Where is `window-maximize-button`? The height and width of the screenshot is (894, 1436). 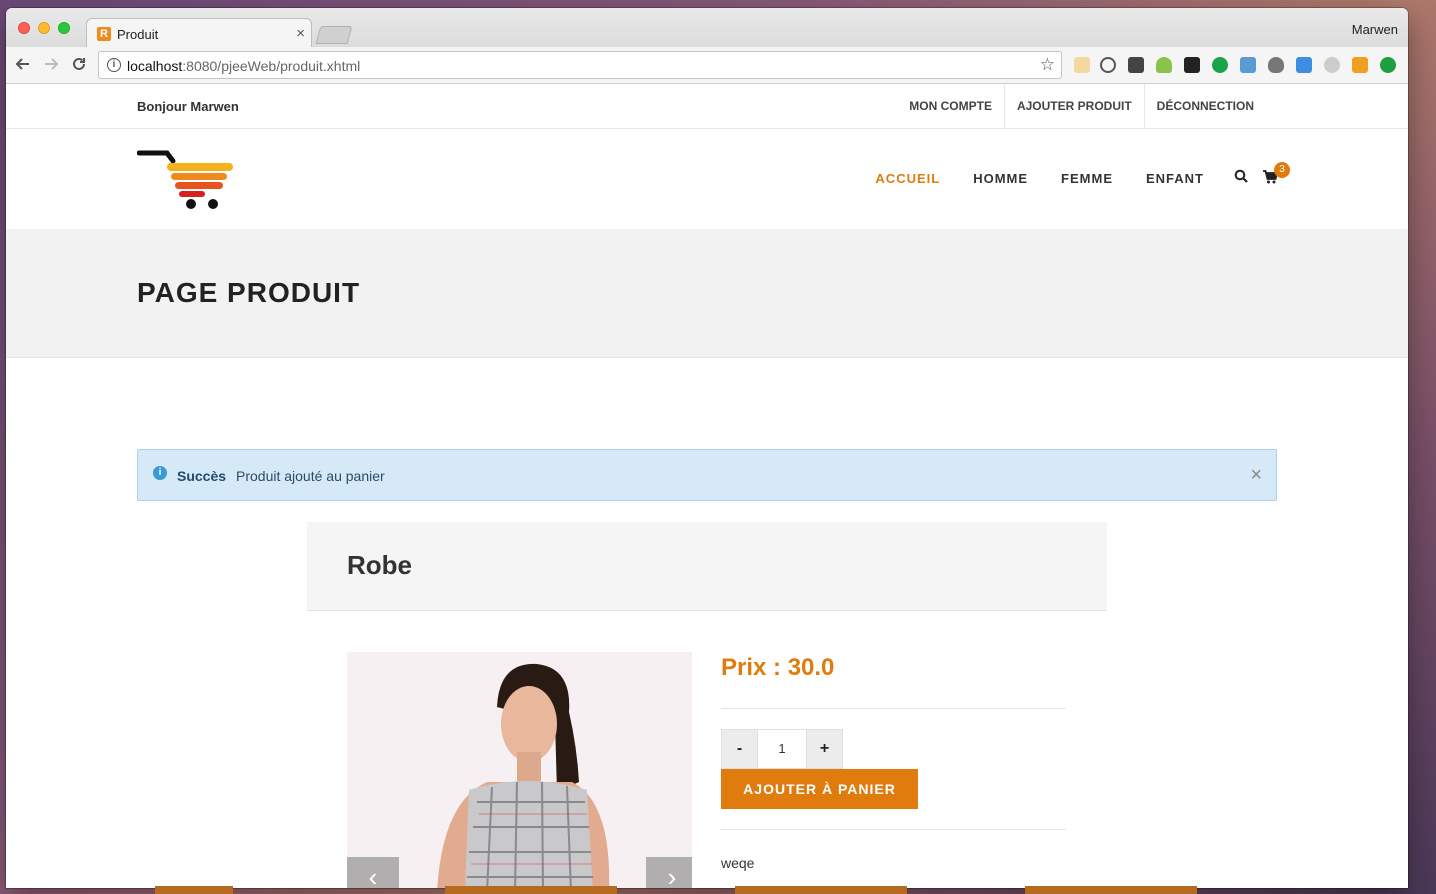
window-maximize-button is located at coordinates (64, 28).